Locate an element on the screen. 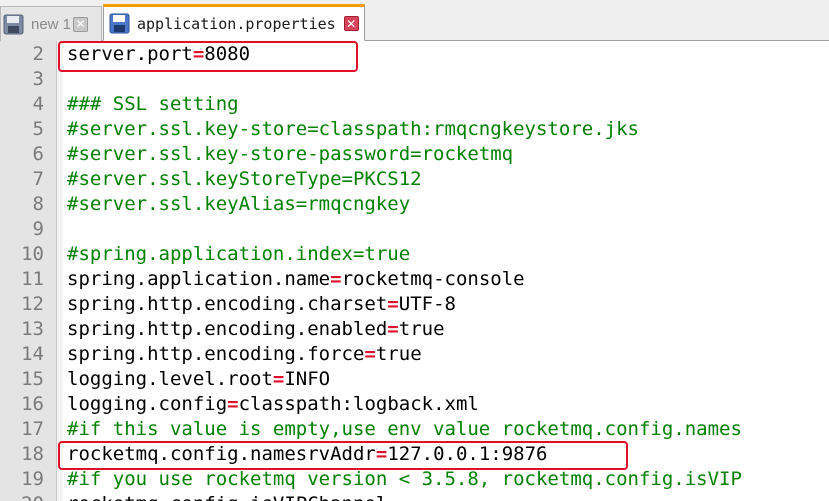  comment-text: #server.ssl.key-store-password=rocketmq is located at coordinates (290, 154).